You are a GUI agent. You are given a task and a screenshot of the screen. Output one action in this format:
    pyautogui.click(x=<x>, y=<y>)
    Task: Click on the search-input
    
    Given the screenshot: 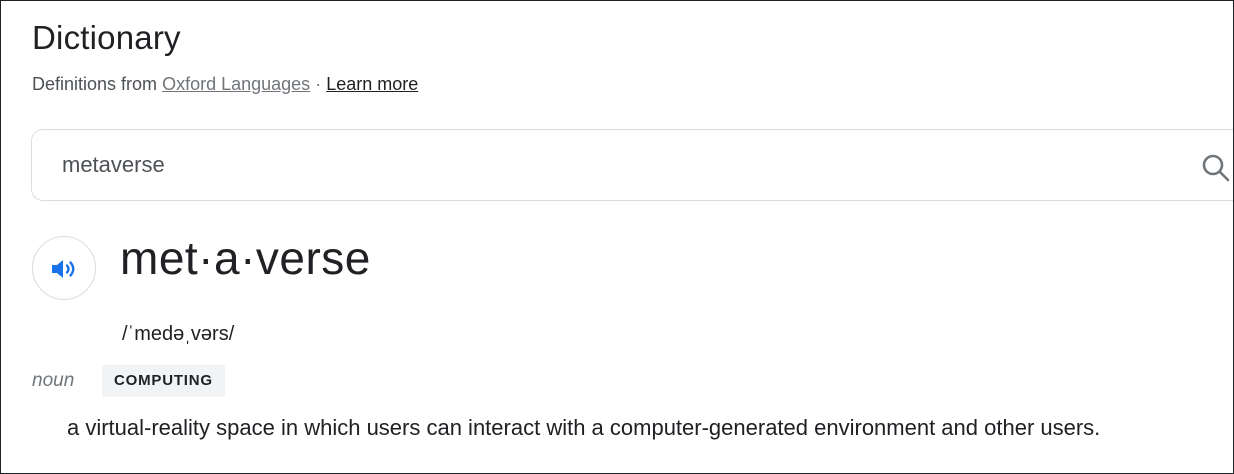 What is the action you would take?
    pyautogui.click(x=562, y=165)
    